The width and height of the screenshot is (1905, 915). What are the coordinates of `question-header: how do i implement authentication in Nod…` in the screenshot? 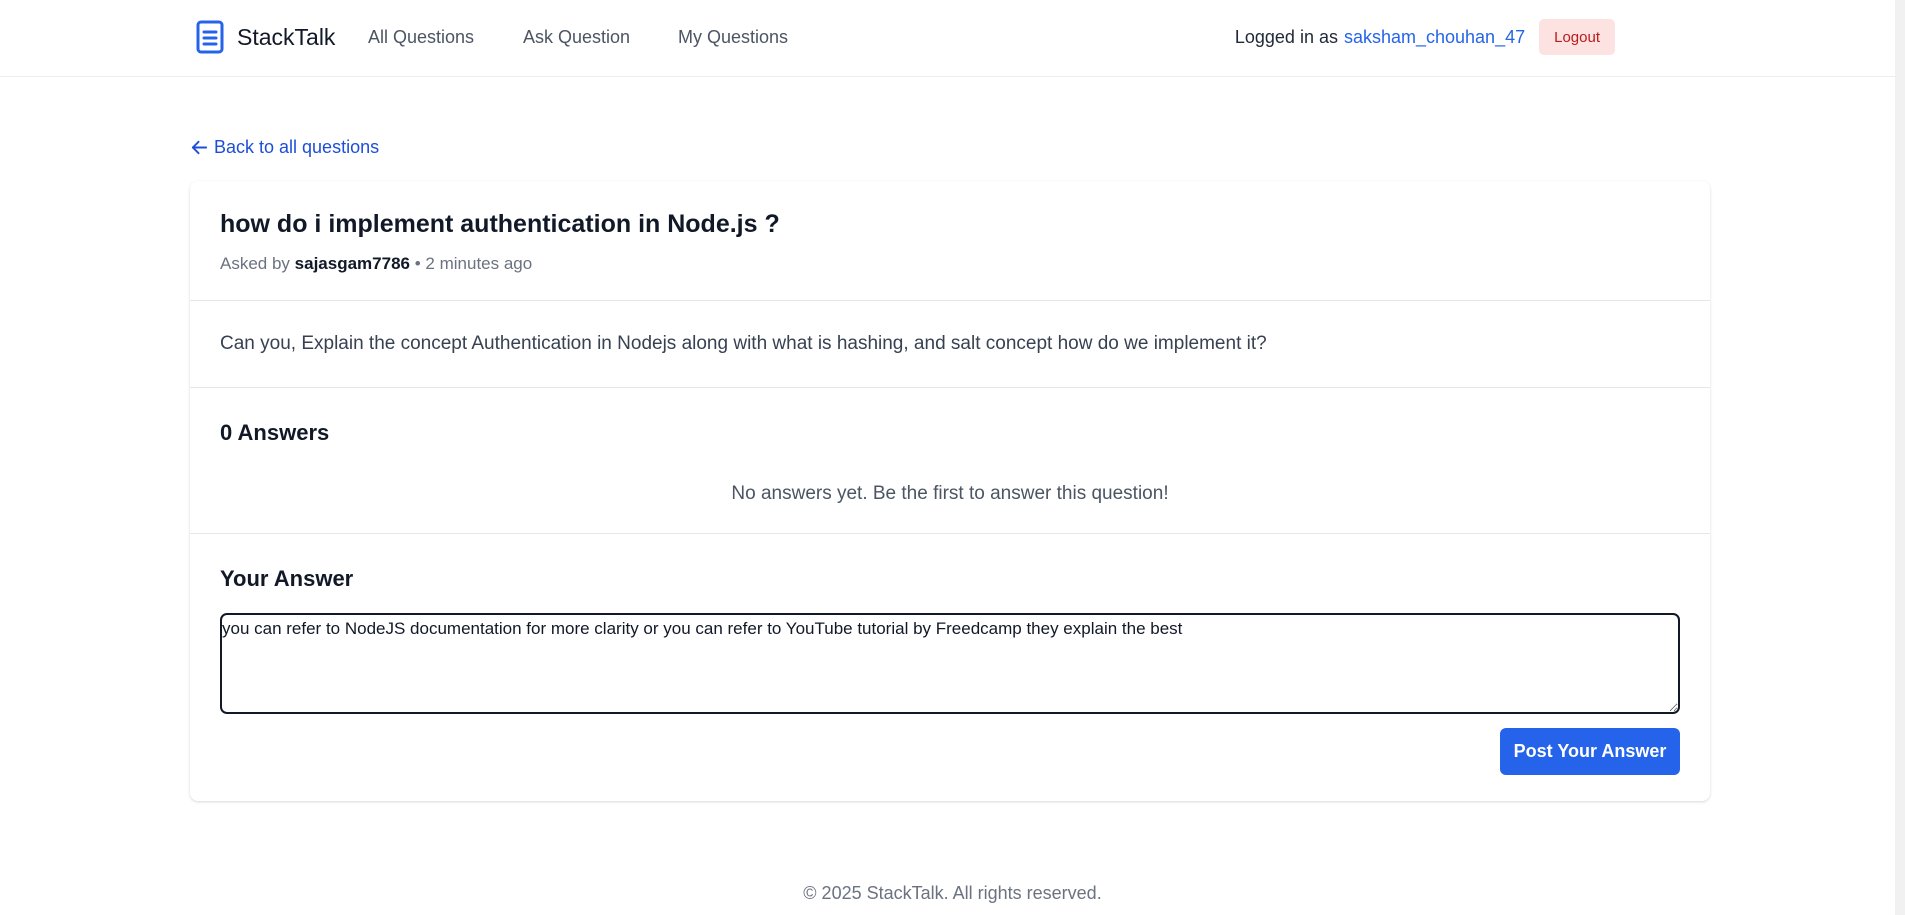 It's located at (950, 241).